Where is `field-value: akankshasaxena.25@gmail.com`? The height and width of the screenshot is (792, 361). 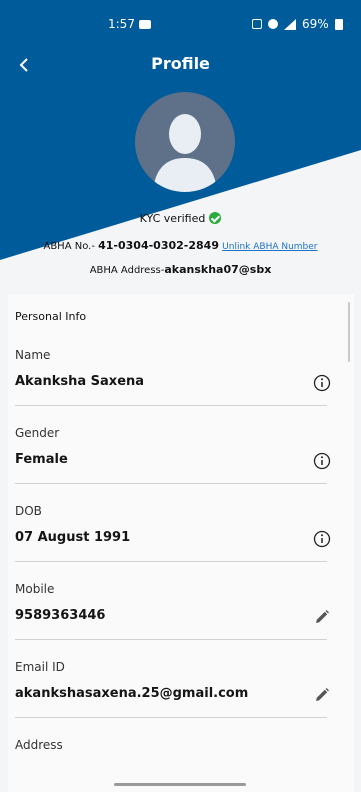
field-value: akankshasaxena.25@gmail.com is located at coordinates (132, 693).